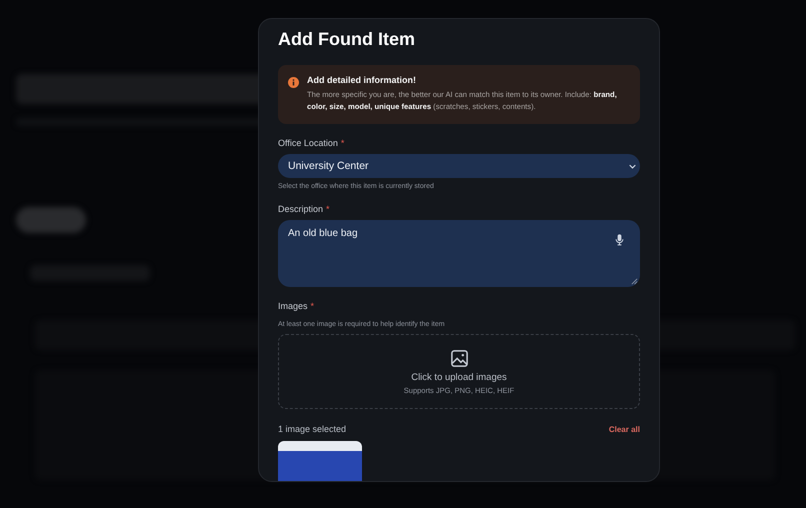  I want to click on selected-count: 1 image selected, so click(312, 429).